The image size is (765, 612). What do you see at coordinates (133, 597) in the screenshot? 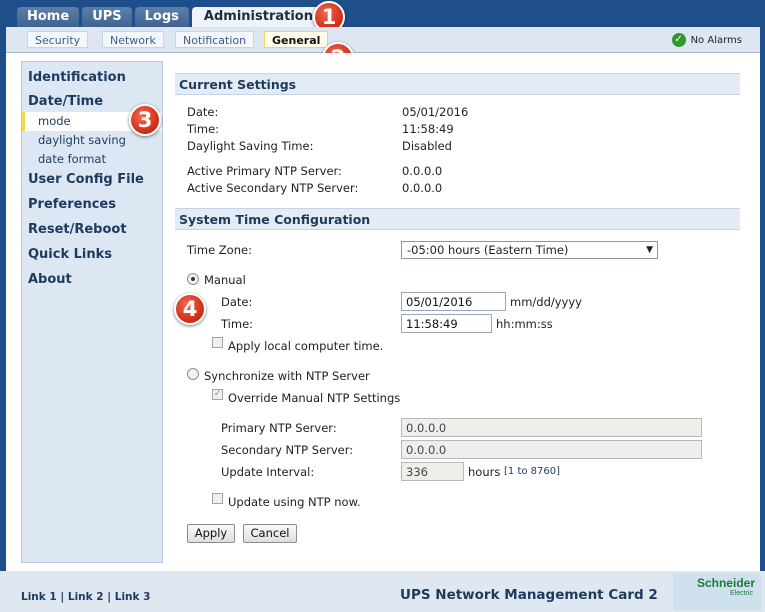
I see `footer-link-3: Link 3` at bounding box center [133, 597].